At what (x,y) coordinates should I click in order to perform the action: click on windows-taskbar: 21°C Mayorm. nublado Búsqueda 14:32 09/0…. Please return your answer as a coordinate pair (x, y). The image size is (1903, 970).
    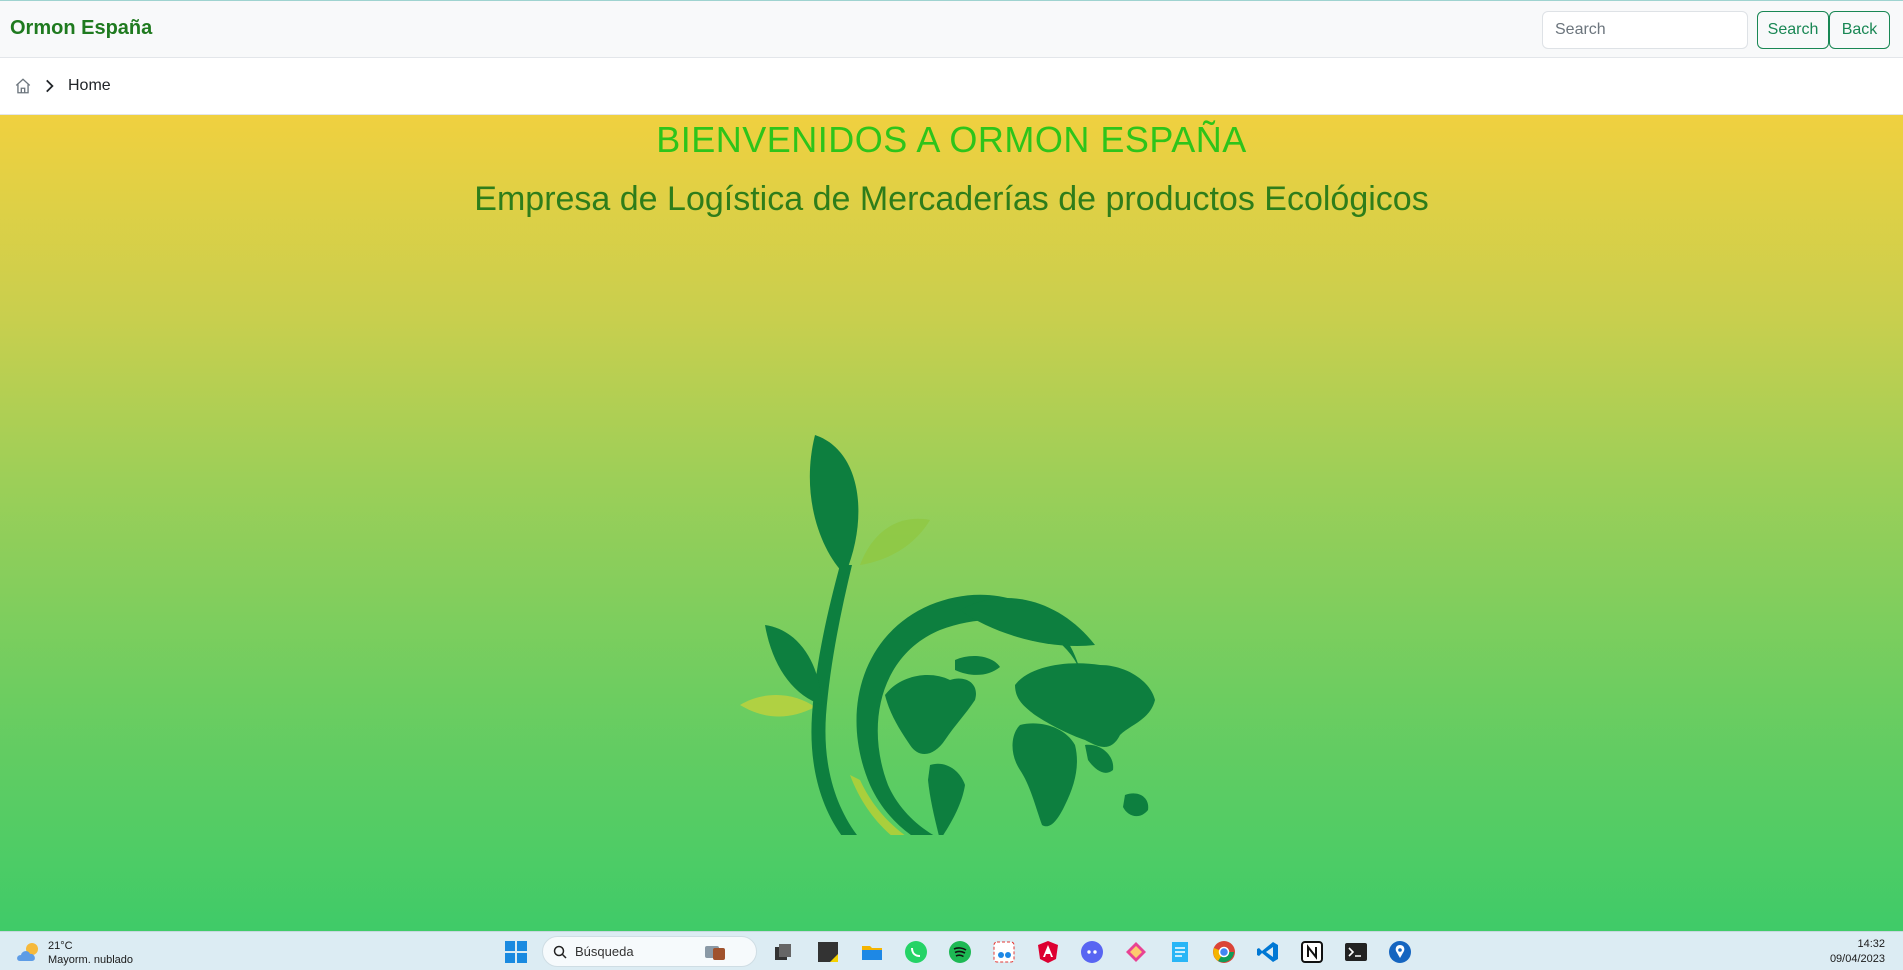
    Looking at the image, I should click on (951, 950).